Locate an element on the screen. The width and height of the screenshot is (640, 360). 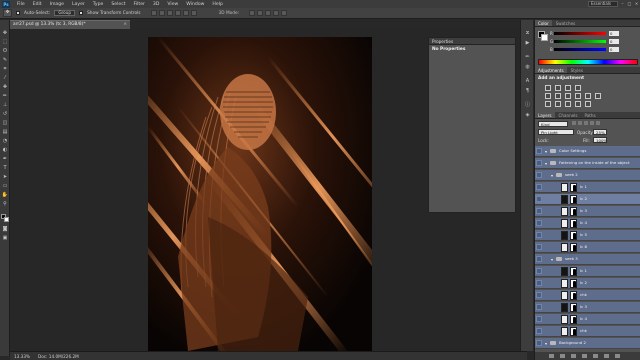
maximize-icon: □ is located at coordinates (629, 3).